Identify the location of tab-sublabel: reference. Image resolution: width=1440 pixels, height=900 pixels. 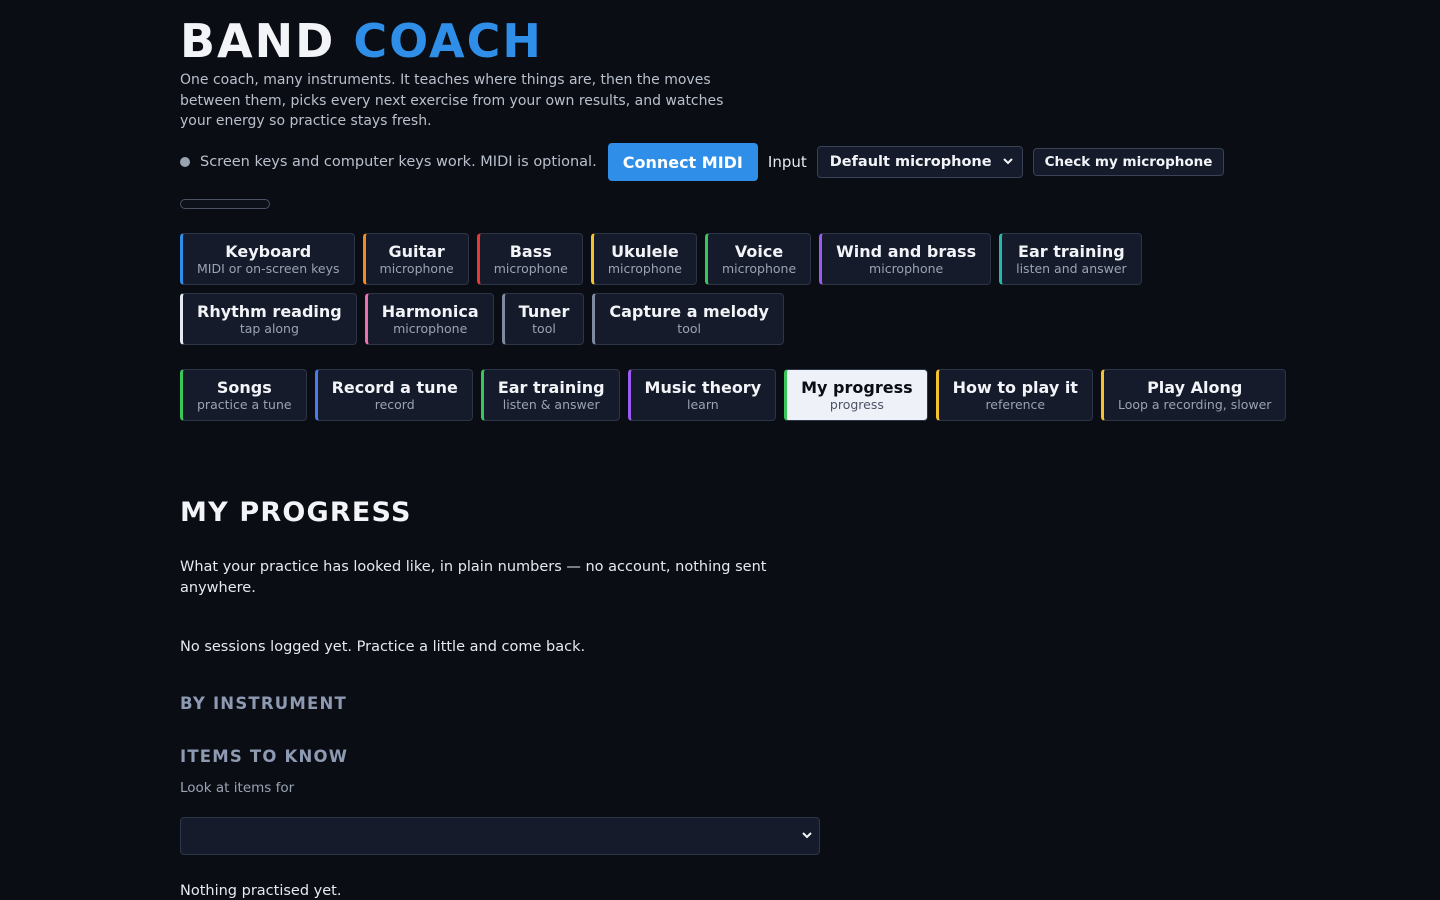
(1015, 404).